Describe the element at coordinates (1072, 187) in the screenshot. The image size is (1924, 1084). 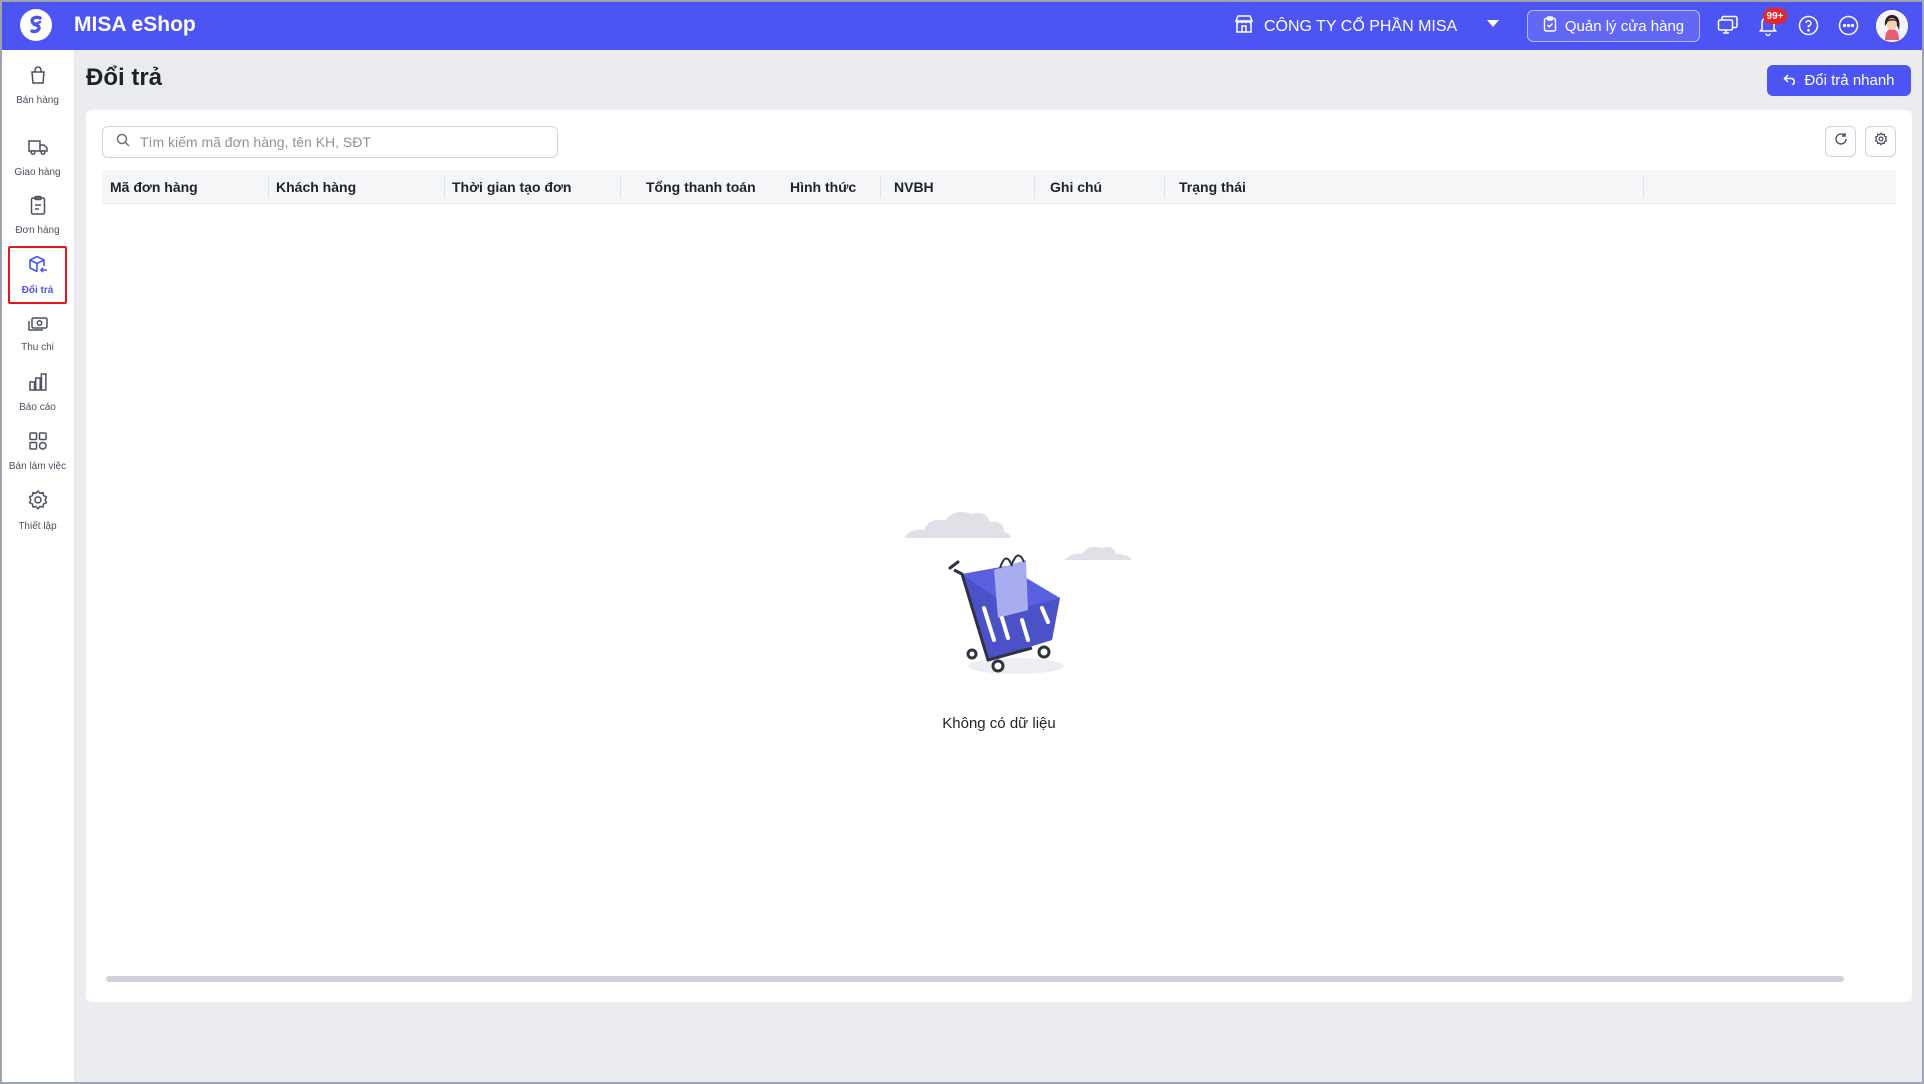
I see `column-header: Ghi chú` at that location.